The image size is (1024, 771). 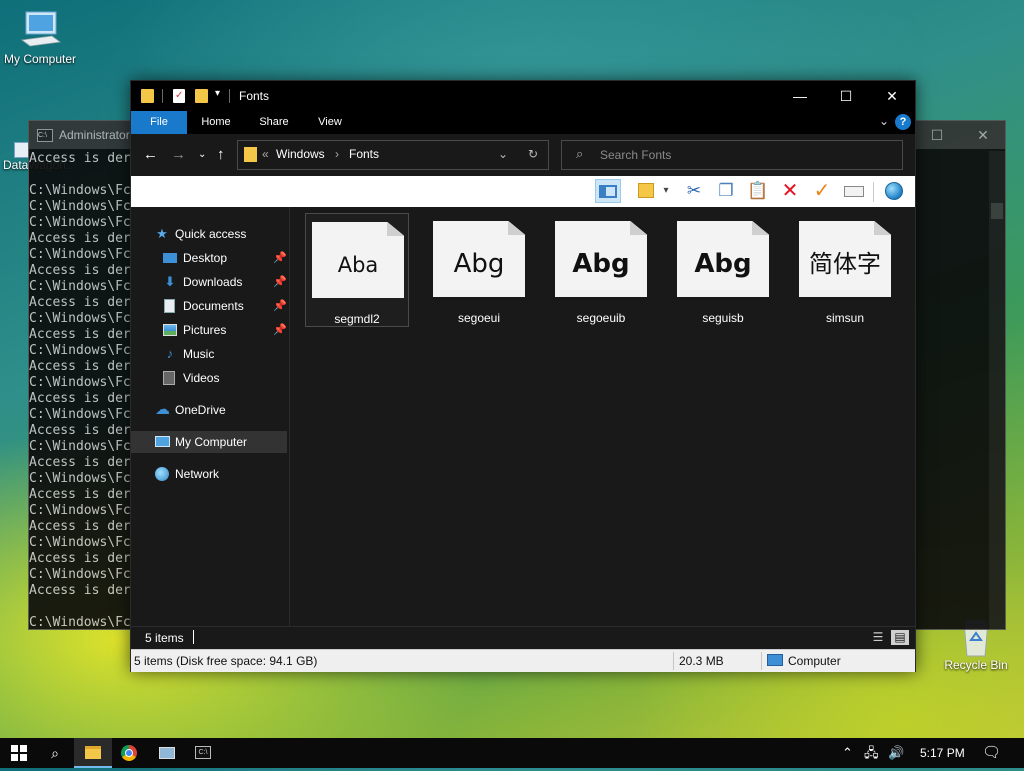 I want to click on preview-pane-icon, so click(x=608, y=191).